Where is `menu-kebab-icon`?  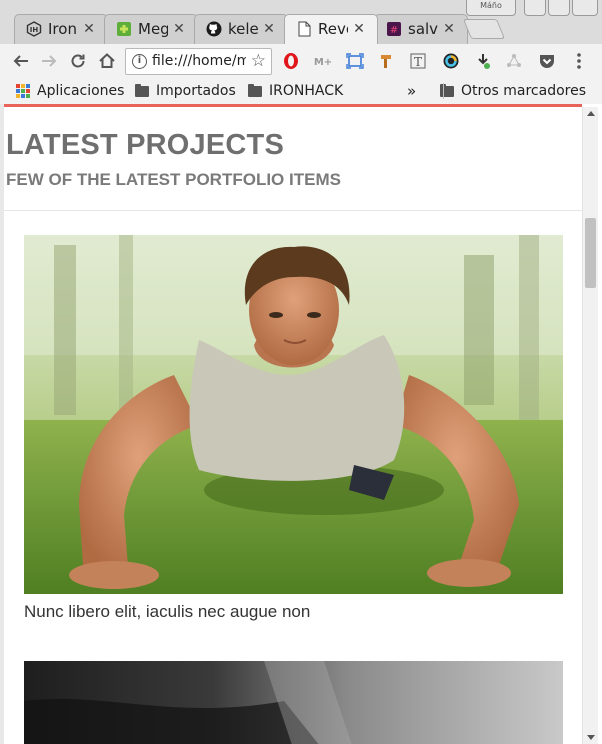 menu-kebab-icon is located at coordinates (579, 61).